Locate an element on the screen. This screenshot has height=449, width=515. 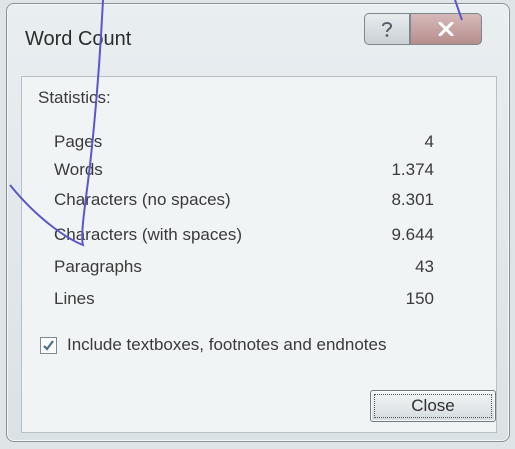
stat-label: Lines is located at coordinates (74, 298).